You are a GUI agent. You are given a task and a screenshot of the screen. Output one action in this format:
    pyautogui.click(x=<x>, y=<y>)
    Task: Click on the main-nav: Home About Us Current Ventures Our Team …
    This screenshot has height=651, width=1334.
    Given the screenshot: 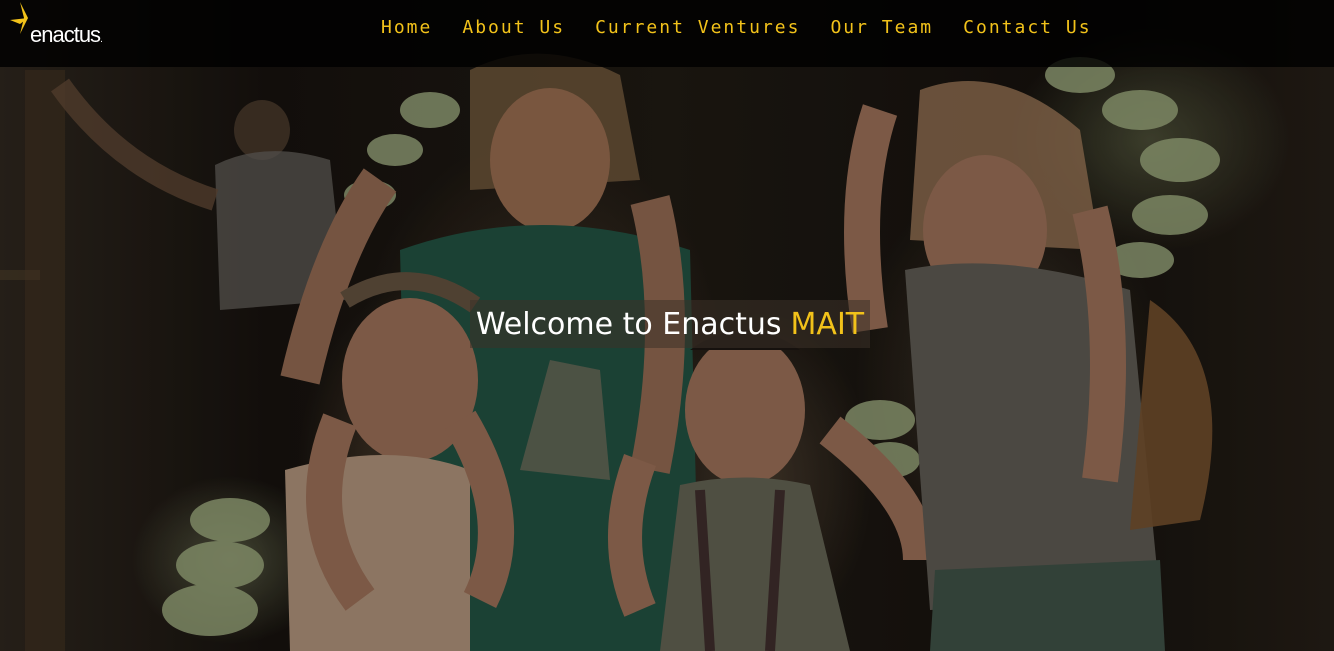 What is the action you would take?
    pyautogui.click(x=736, y=27)
    